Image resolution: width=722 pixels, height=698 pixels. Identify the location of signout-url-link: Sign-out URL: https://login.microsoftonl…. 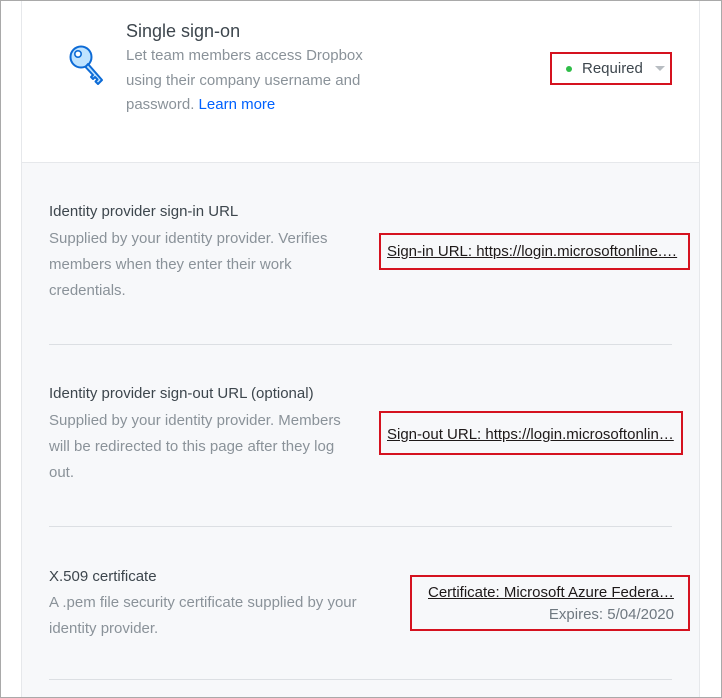
(532, 434).